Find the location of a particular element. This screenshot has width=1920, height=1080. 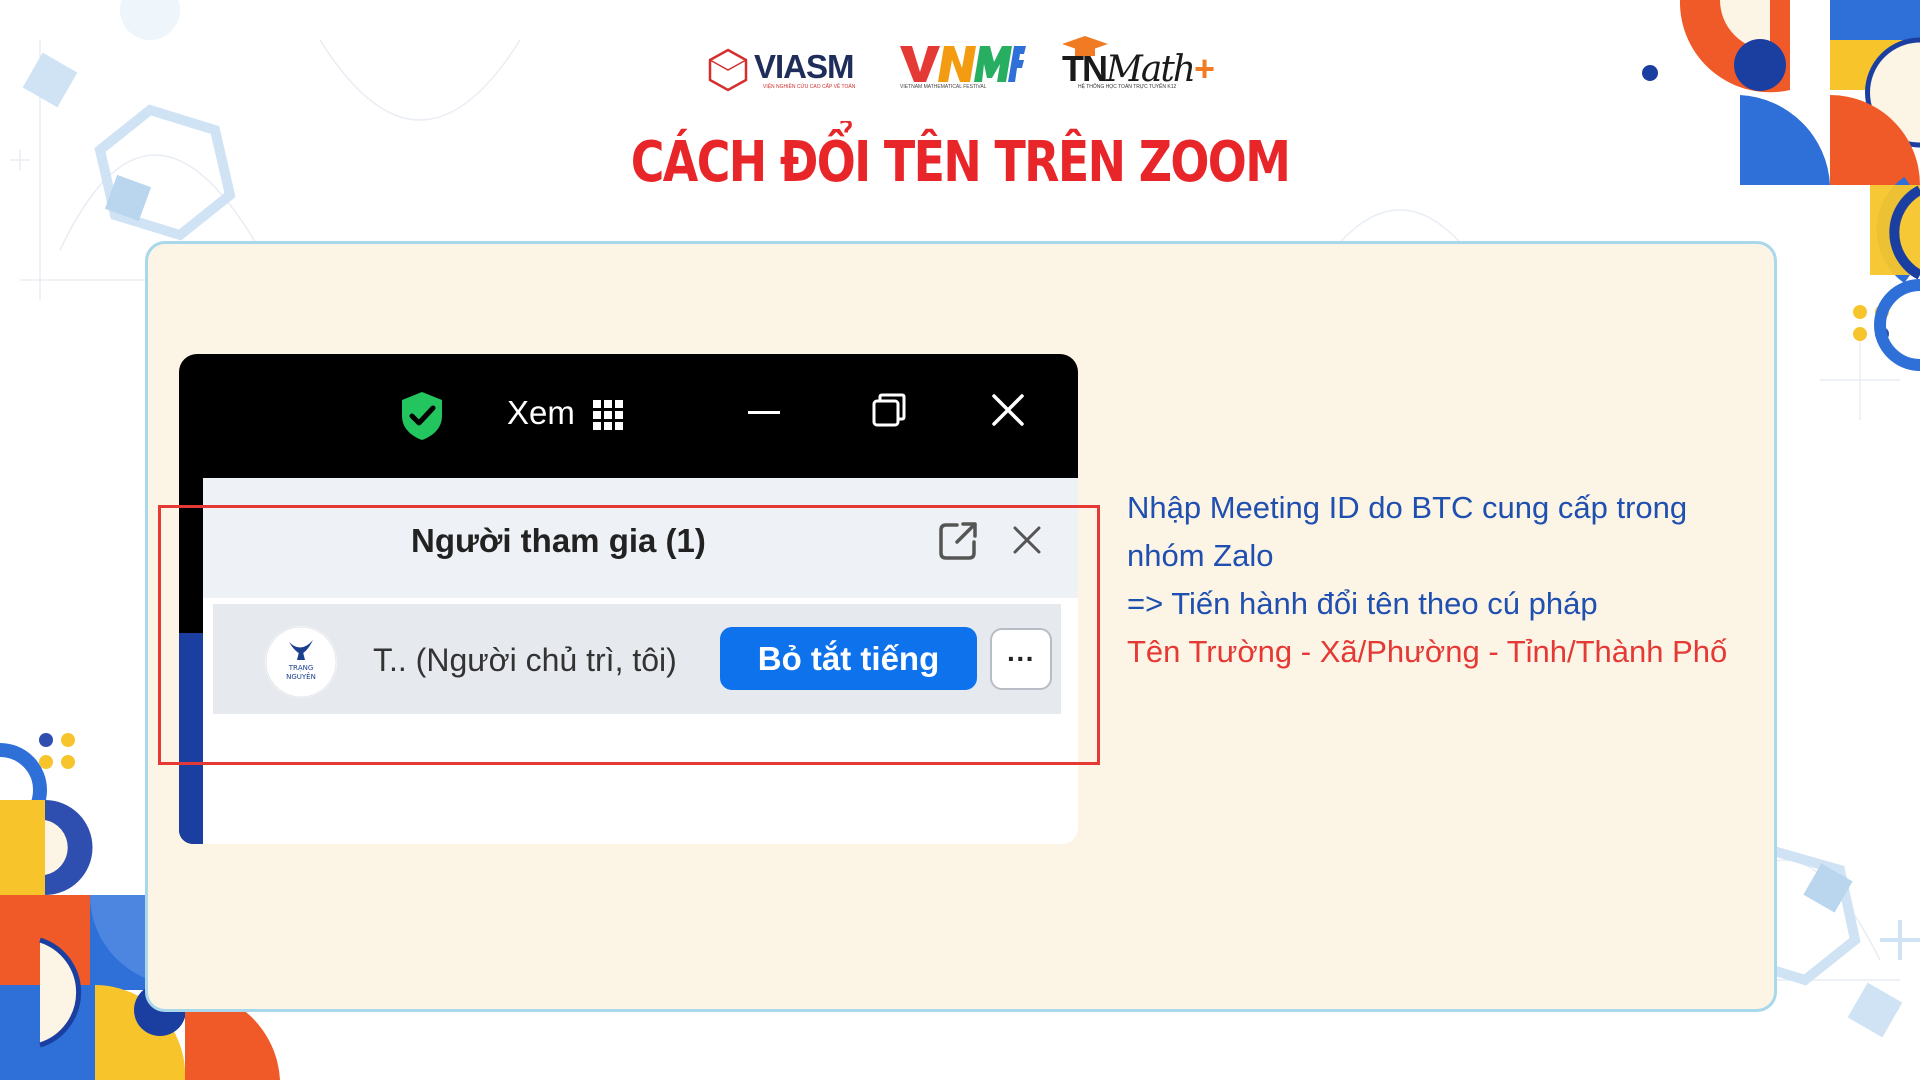

instruction-word: BTC is located at coordinates (1442, 507).